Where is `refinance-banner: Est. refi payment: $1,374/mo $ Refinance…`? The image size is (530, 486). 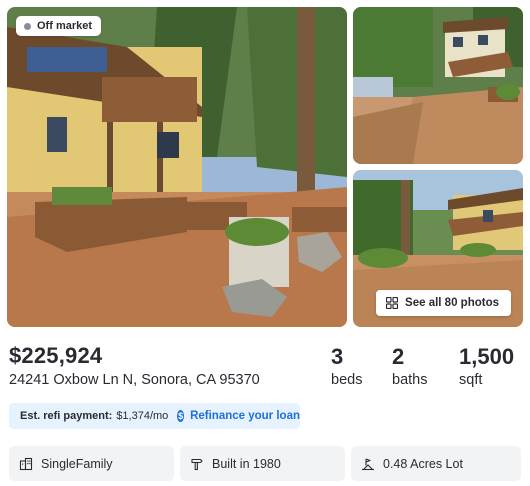 refinance-banner: Est. refi payment: $1,374/mo $ Refinance… is located at coordinates (154, 416).